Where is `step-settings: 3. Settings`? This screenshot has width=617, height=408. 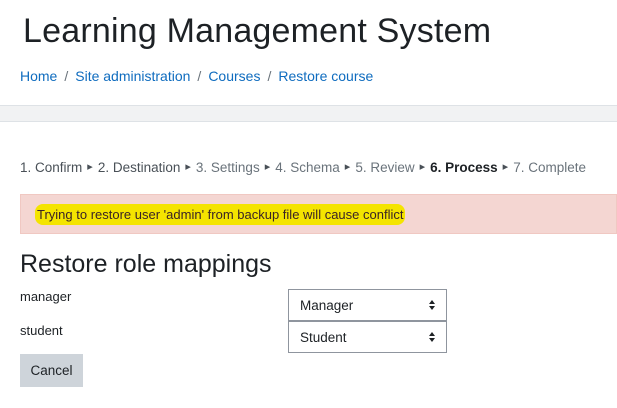 step-settings: 3. Settings is located at coordinates (227, 167).